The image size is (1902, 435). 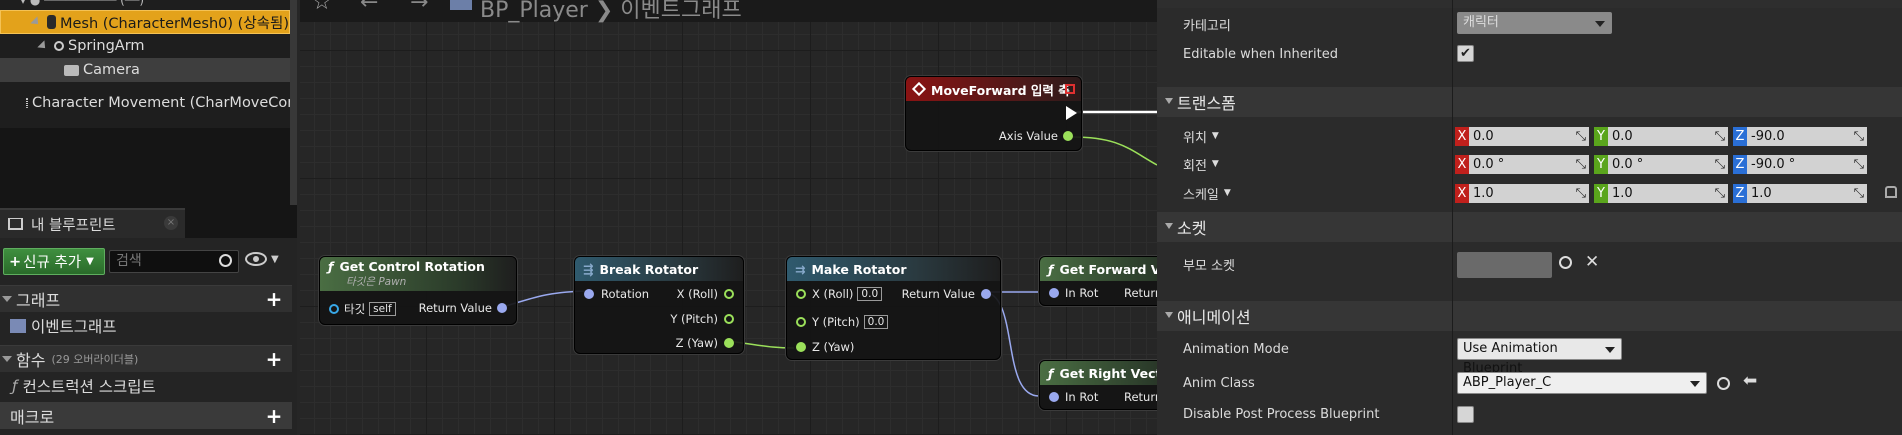 What do you see at coordinates (146, 298) in the screenshot?
I see `section-graph: 그래프 +` at bounding box center [146, 298].